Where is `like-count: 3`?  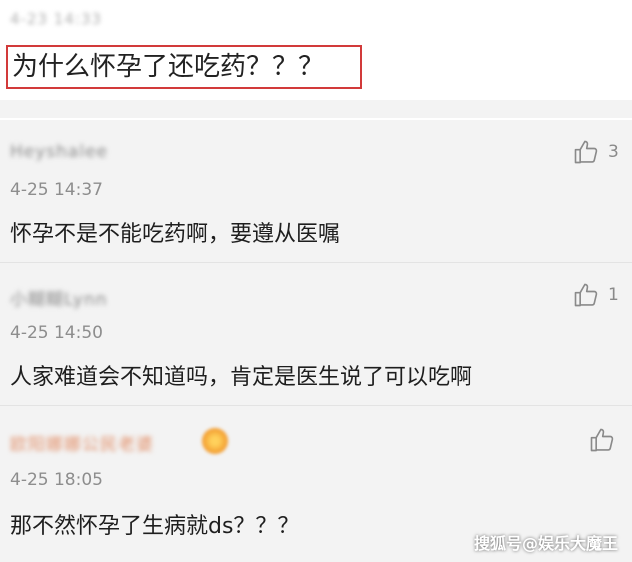 like-count: 3 is located at coordinates (613, 152).